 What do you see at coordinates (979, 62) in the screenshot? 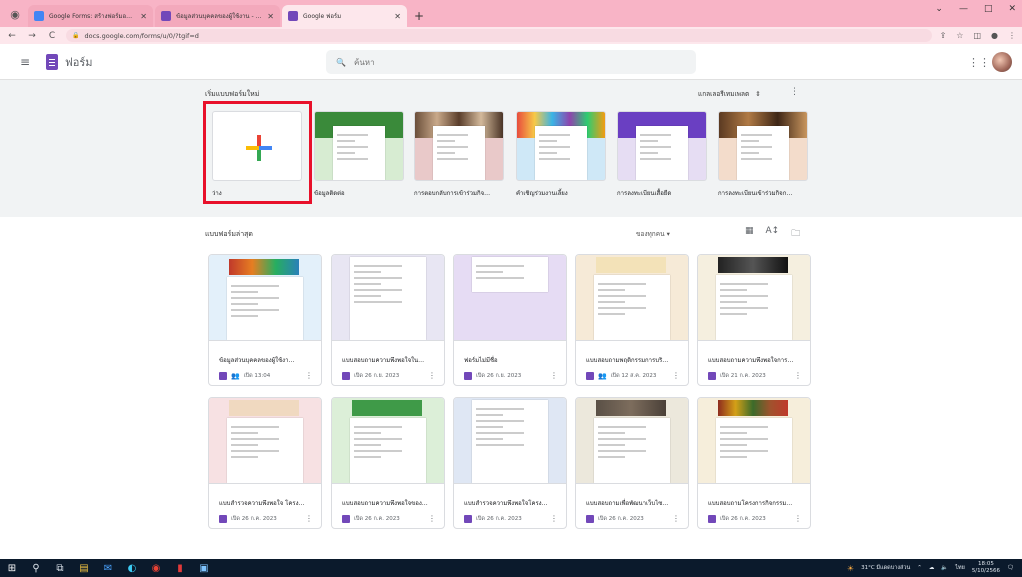
I see `google-apps-icon: ⋮⋮` at bounding box center [979, 62].